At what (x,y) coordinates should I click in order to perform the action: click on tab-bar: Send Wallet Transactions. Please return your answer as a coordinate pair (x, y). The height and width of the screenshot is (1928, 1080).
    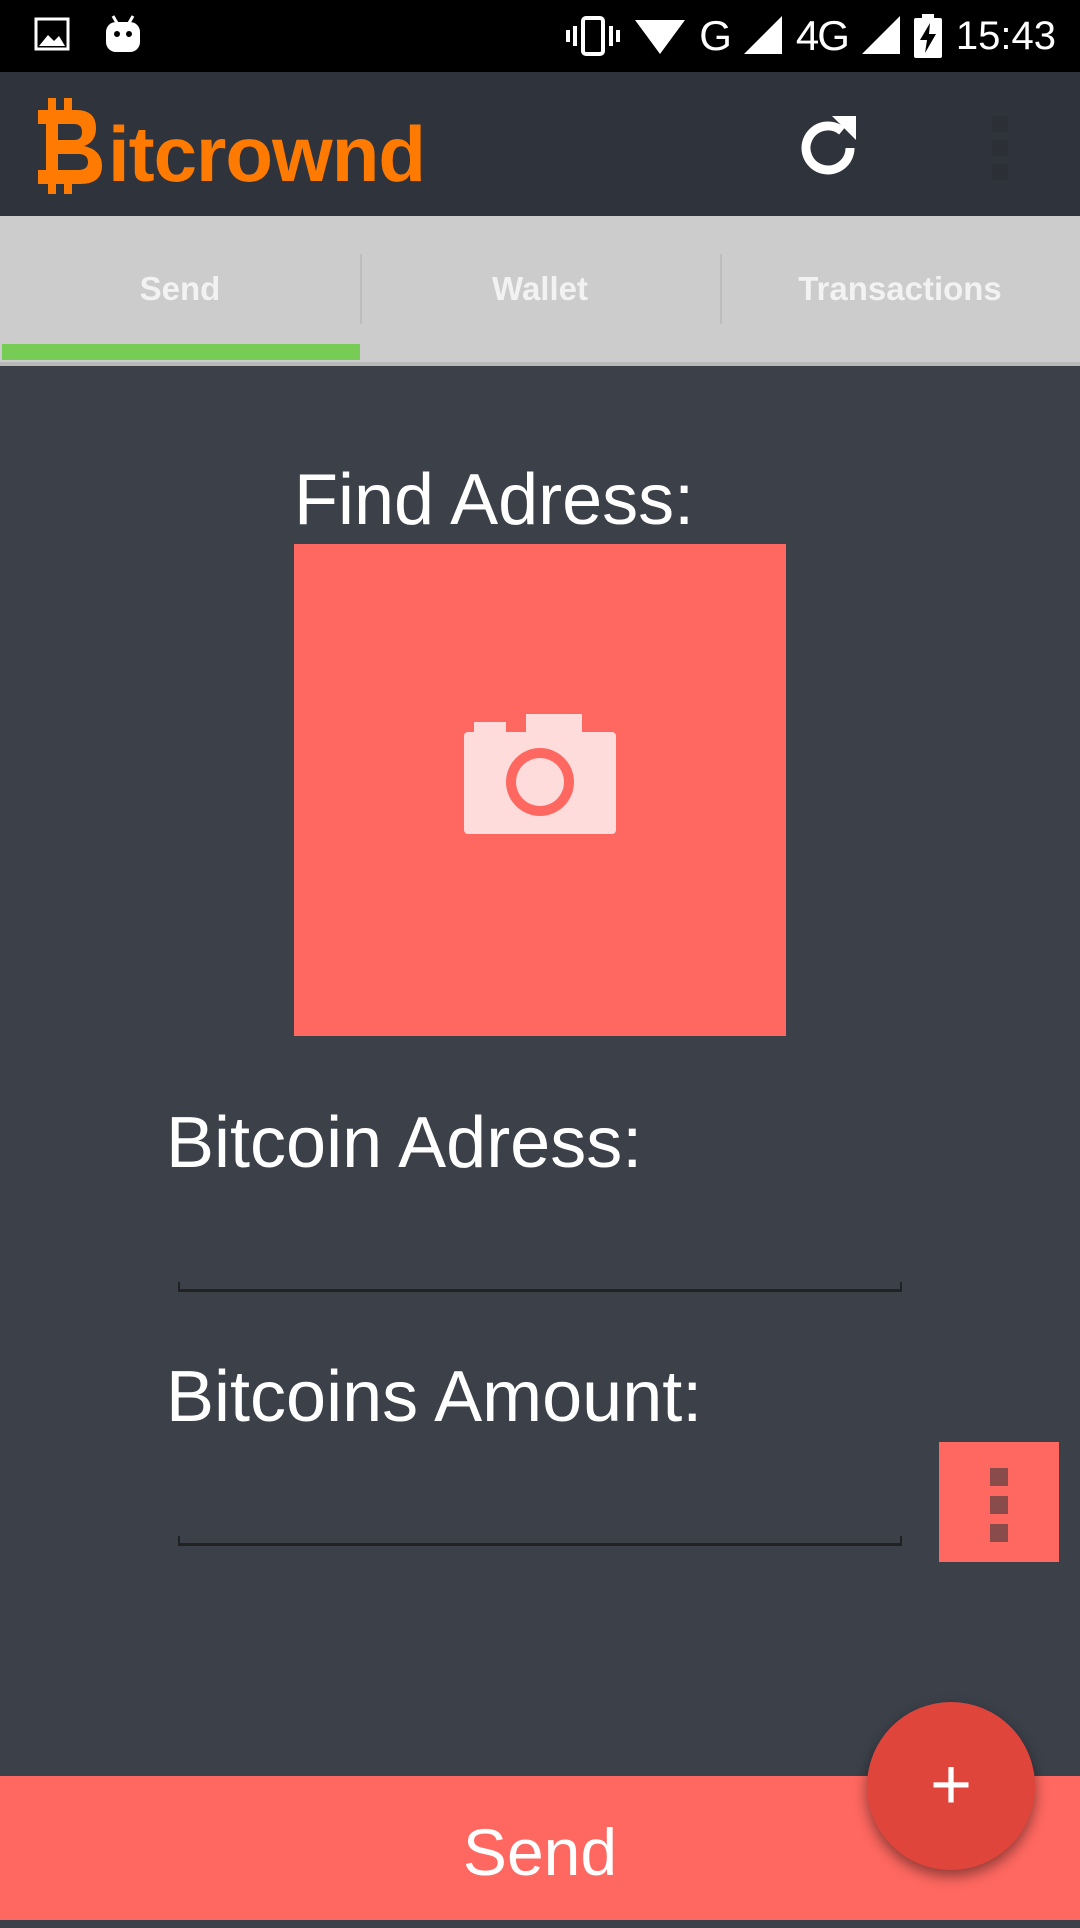
    Looking at the image, I should click on (540, 291).